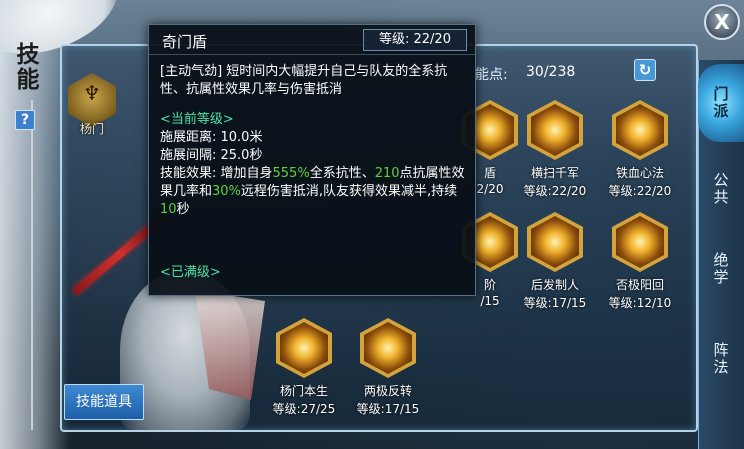 The height and width of the screenshot is (449, 744). What do you see at coordinates (216, 173) in the screenshot?
I see `effect-prefix: 技能效果: 增加自身` at bounding box center [216, 173].